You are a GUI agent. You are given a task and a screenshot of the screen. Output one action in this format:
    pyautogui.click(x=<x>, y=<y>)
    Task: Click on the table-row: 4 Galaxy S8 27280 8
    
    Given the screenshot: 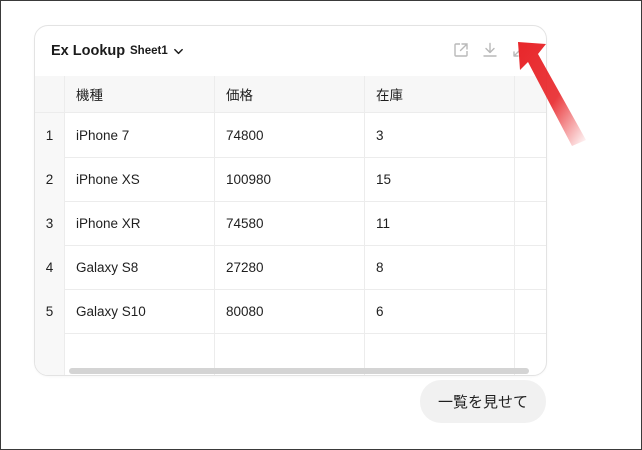 What is the action you would take?
    pyautogui.click(x=290, y=267)
    